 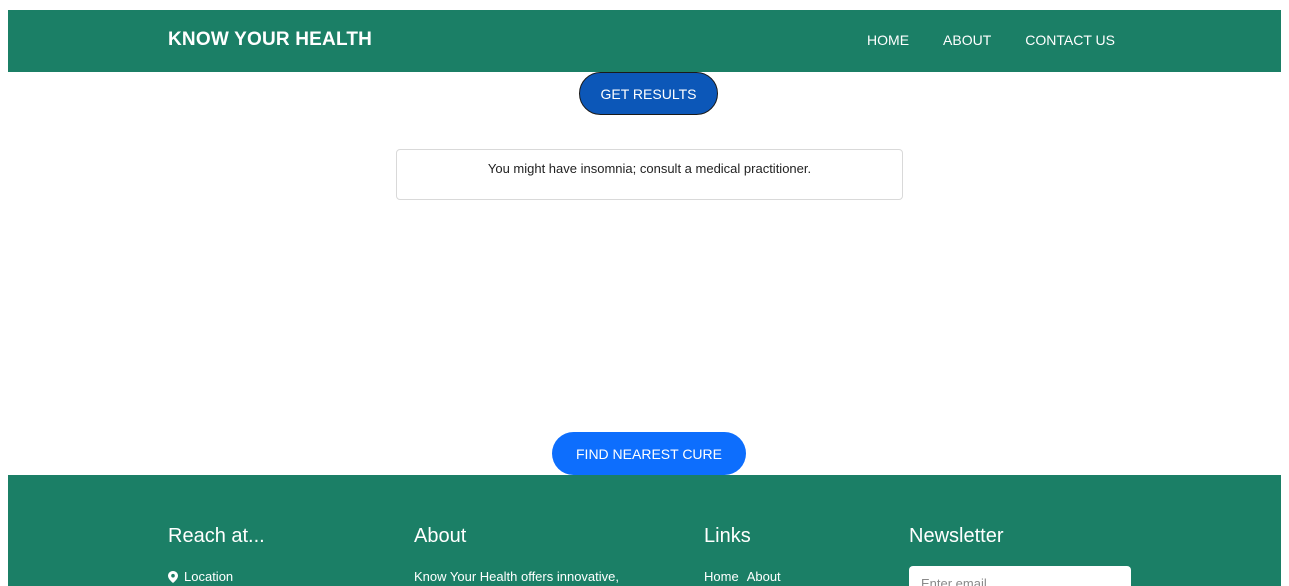 What do you see at coordinates (270, 40) in the screenshot?
I see `brand-title: KNOW YOUR HEALTH` at bounding box center [270, 40].